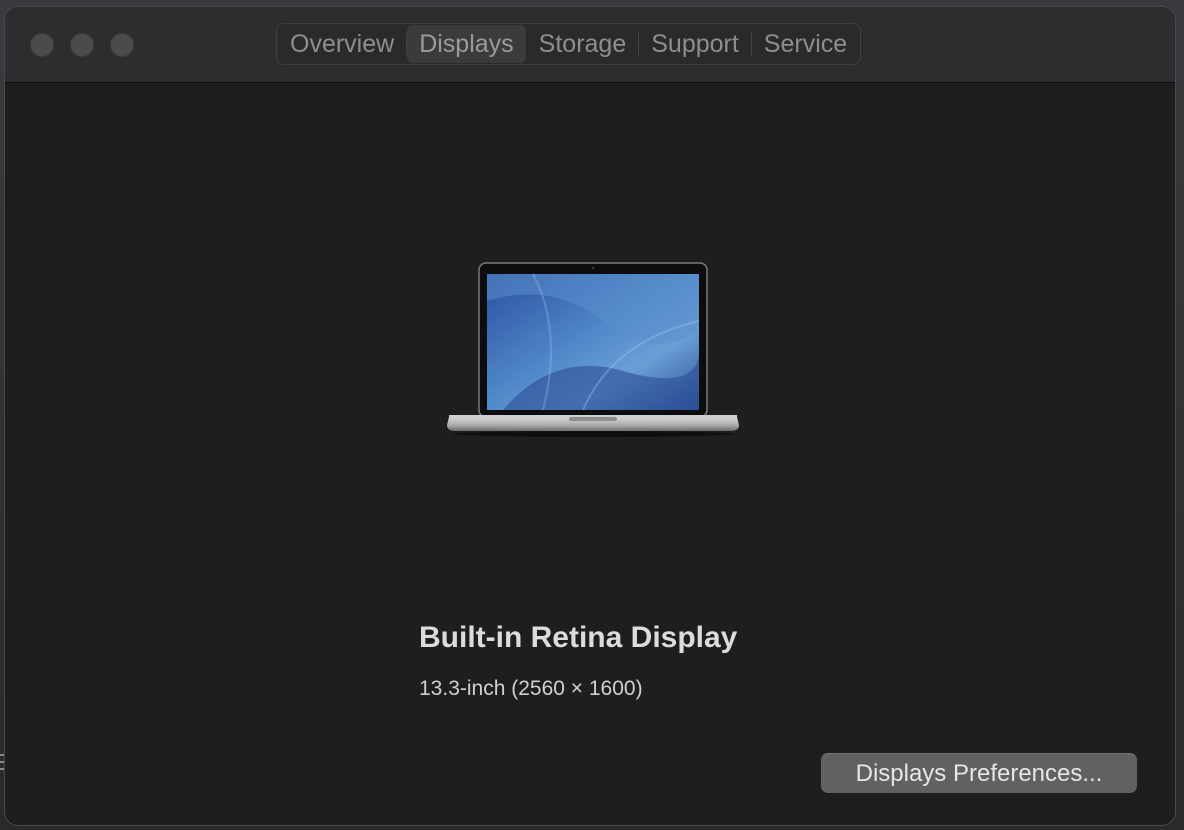  Describe the element at coordinates (578, 637) in the screenshot. I see `display-name: Built-in Retina Display` at that location.